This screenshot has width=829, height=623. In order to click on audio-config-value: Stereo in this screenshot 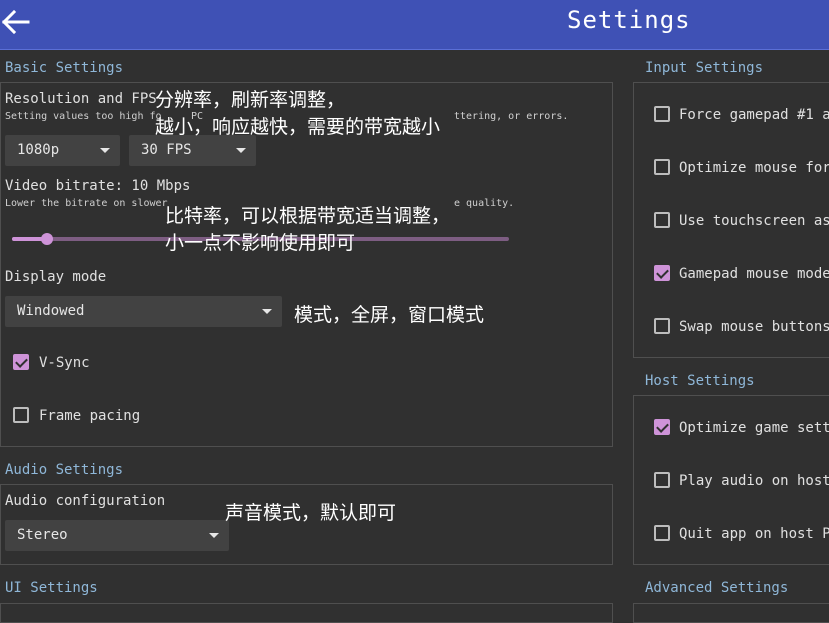, I will do `click(42, 535)`.